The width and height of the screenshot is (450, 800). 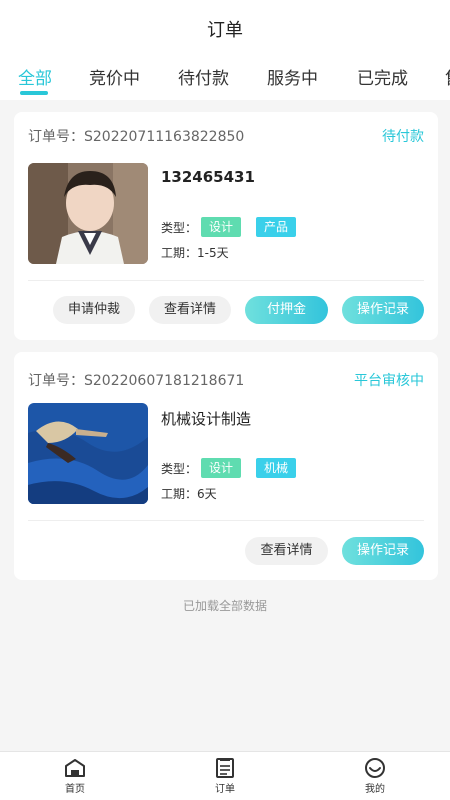 I want to click on tab-pending-payment: 待付款, so click(x=203, y=76).